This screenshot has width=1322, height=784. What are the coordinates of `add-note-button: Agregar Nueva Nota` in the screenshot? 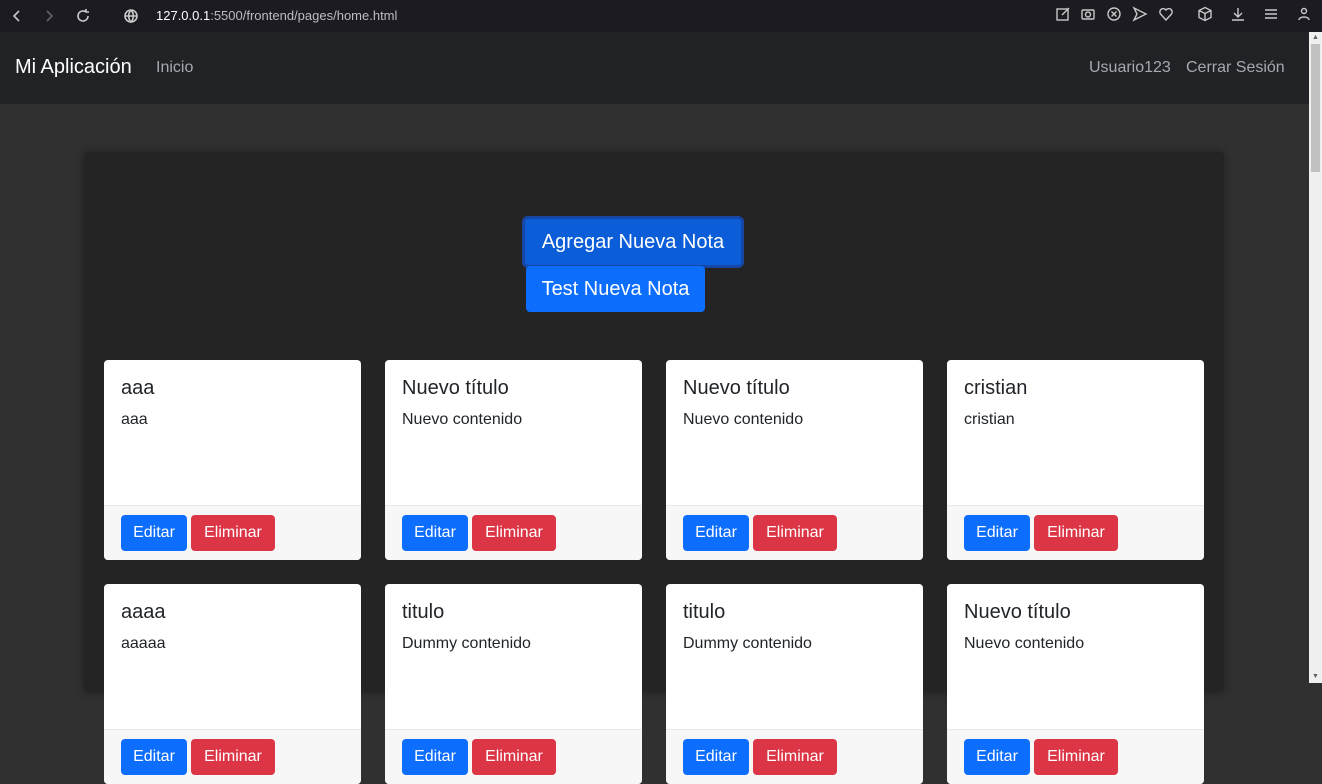 It's located at (633, 242).